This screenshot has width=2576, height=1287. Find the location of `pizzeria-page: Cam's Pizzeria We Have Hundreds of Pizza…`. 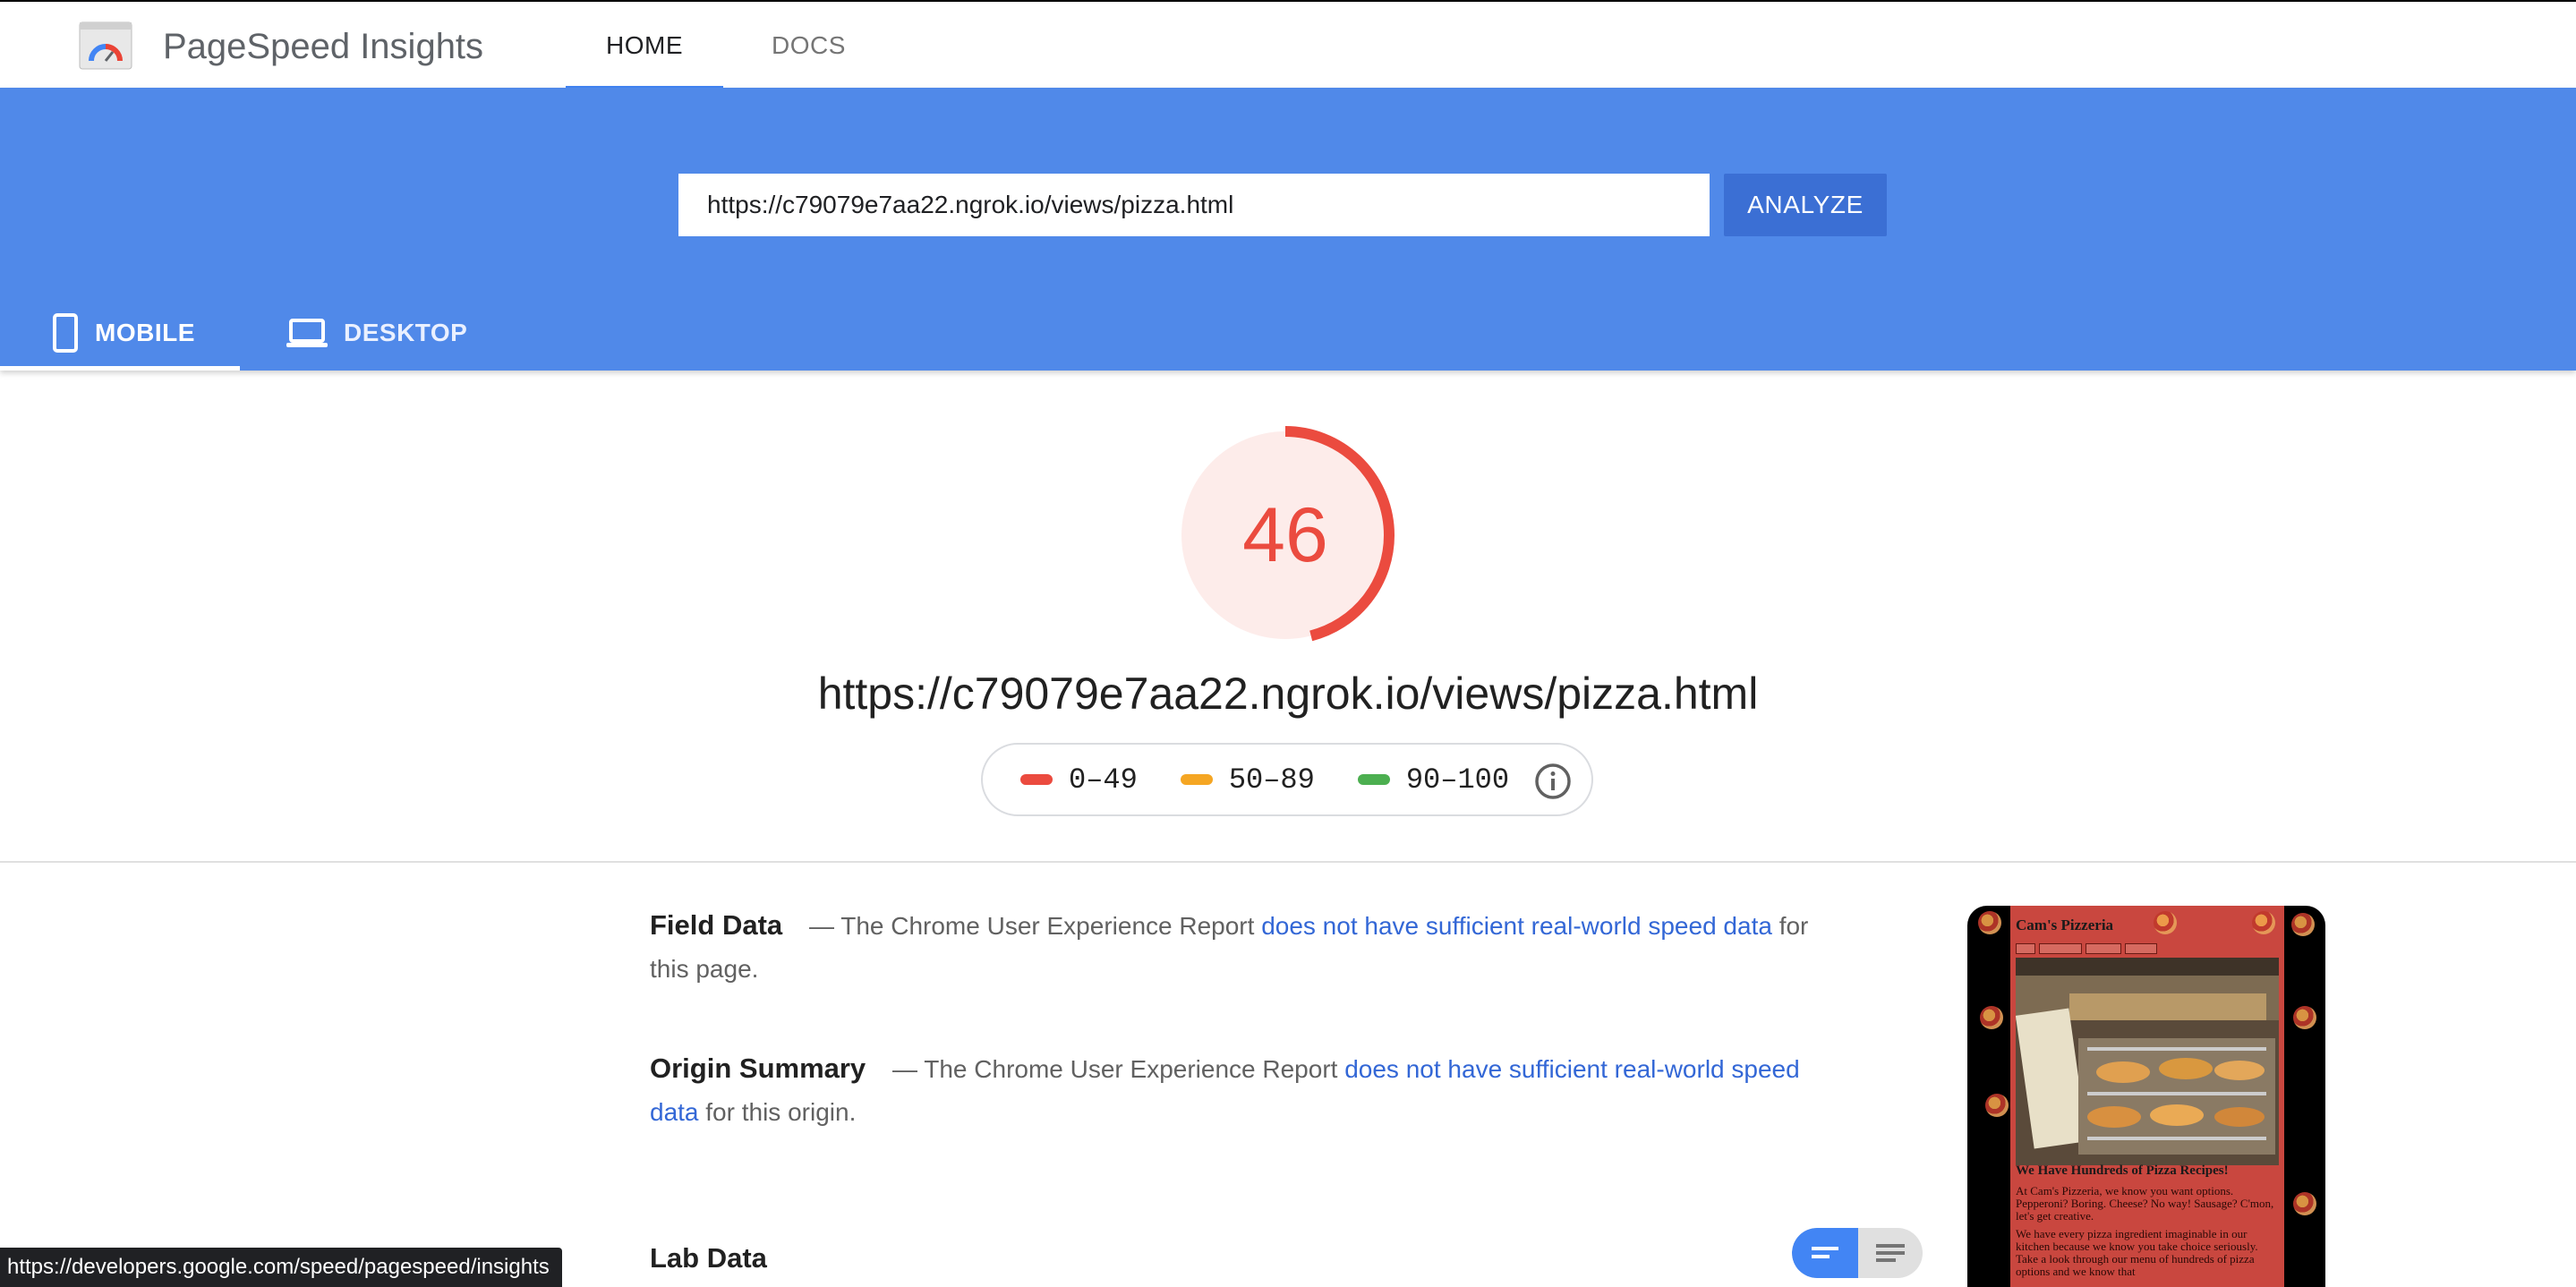

pizzeria-page: Cam's Pizzeria We Have Hundreds of Pizza… is located at coordinates (2147, 1096).